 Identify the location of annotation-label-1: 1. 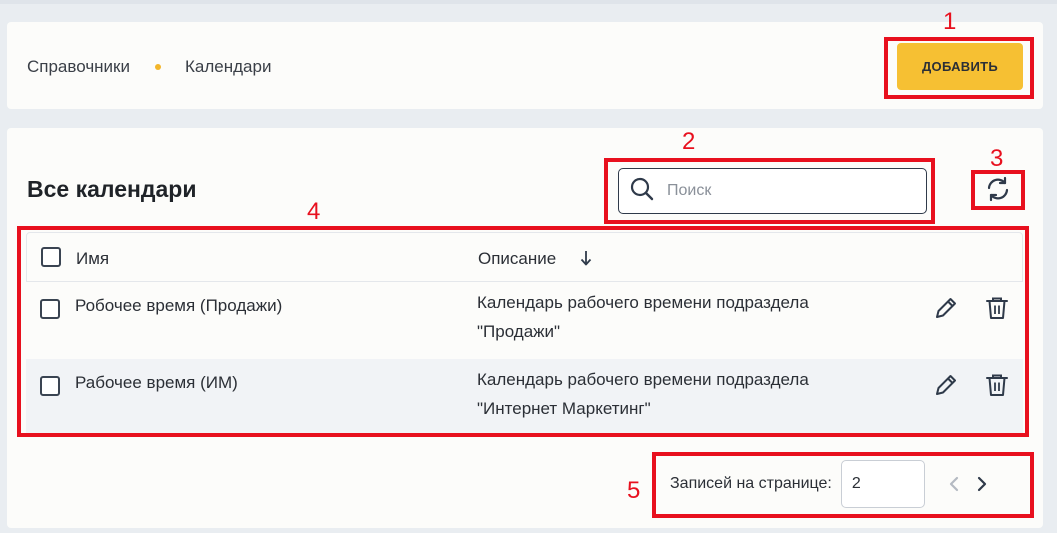
(950, 21).